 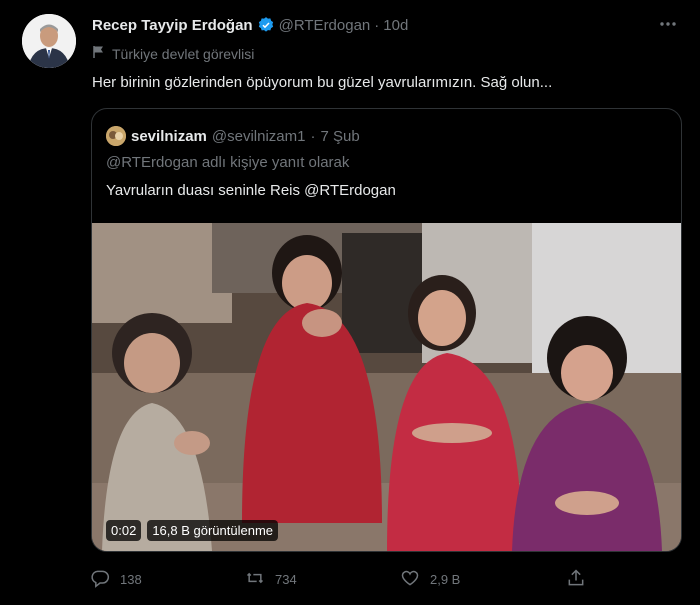 What do you see at coordinates (445, 579) in the screenshot?
I see `like-count: 2,9 B` at bounding box center [445, 579].